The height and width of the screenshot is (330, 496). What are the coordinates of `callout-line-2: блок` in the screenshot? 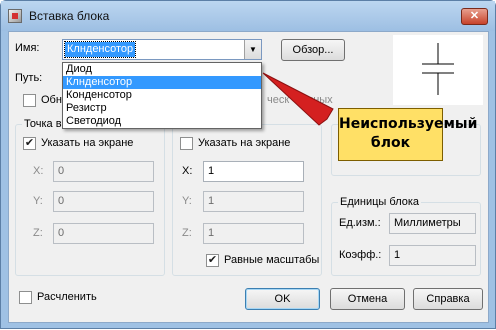 It's located at (390, 143).